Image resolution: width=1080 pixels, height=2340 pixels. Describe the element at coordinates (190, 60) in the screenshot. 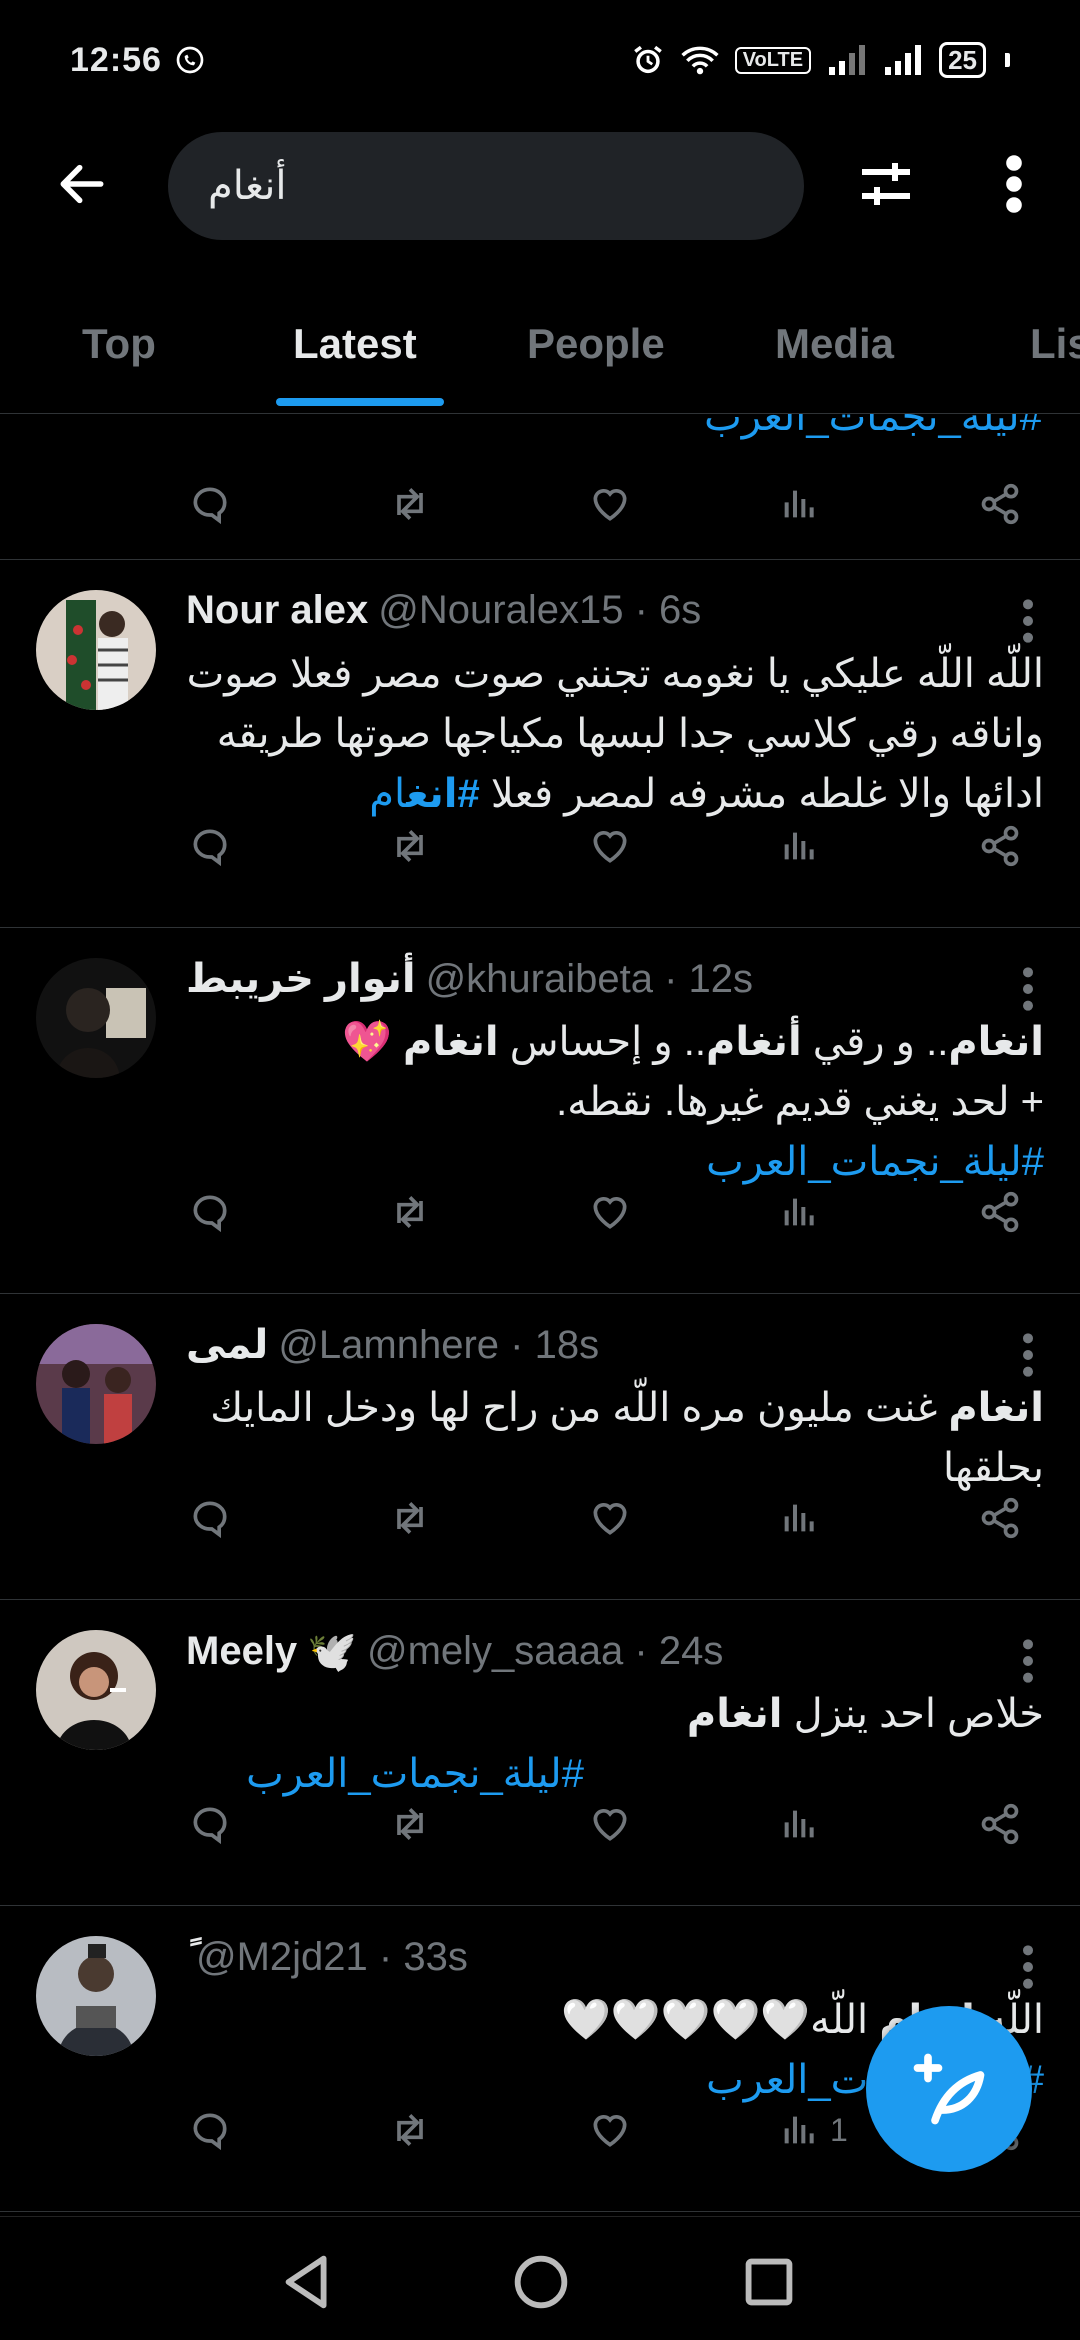

I see `whatsapp-icon` at that location.